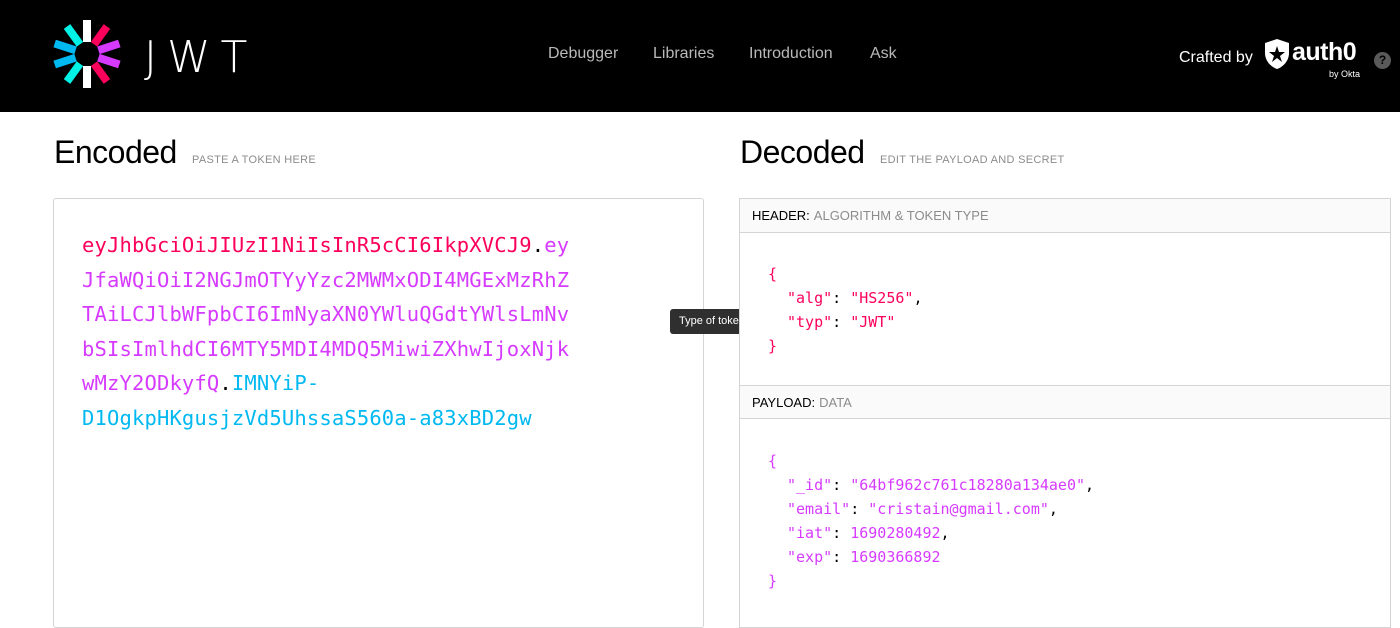  I want to click on crafted-by-label: Crafted by, so click(1216, 57).